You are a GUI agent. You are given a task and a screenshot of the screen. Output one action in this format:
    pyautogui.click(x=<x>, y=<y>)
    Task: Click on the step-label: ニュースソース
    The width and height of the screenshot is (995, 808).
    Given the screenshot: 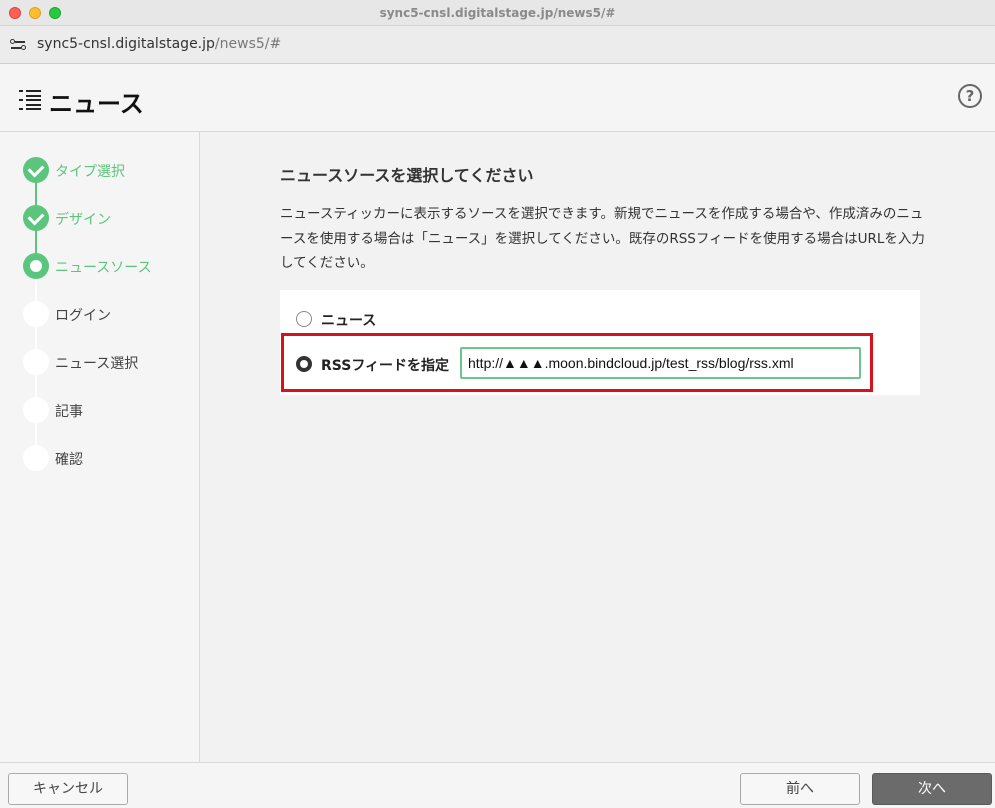 What is the action you would take?
    pyautogui.click(x=103, y=268)
    